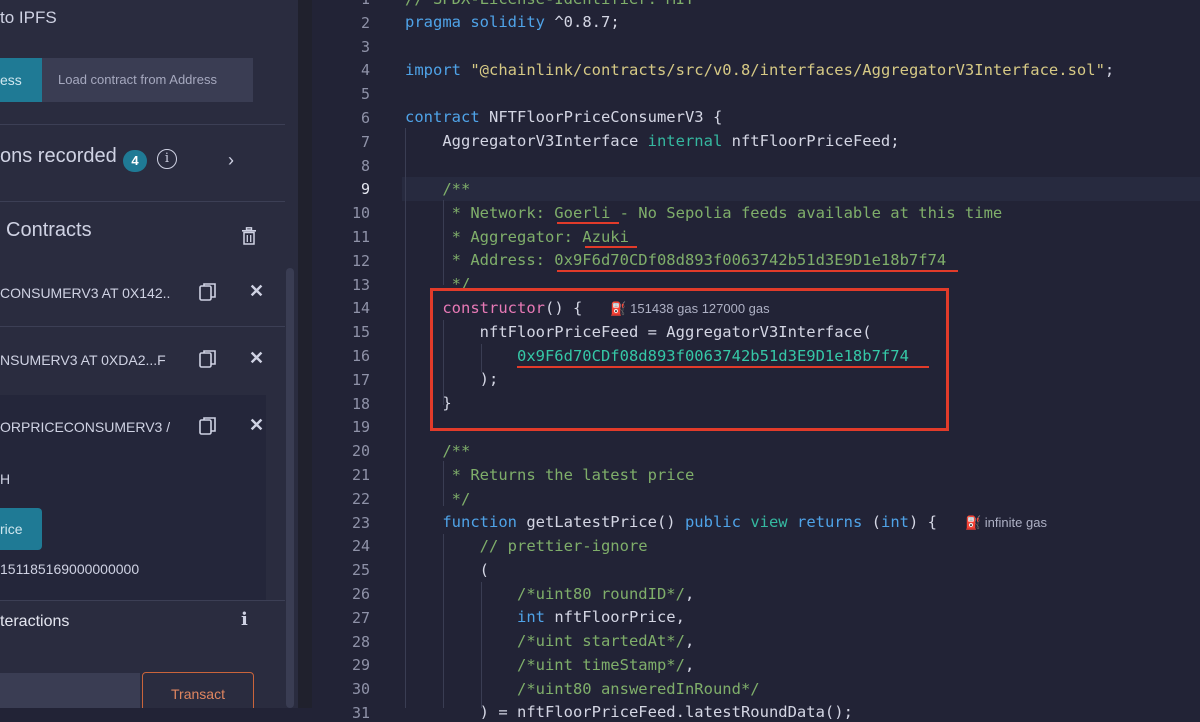 Image resolution: width=1200 pixels, height=722 pixels. I want to click on line-number: 6, so click(365, 118).